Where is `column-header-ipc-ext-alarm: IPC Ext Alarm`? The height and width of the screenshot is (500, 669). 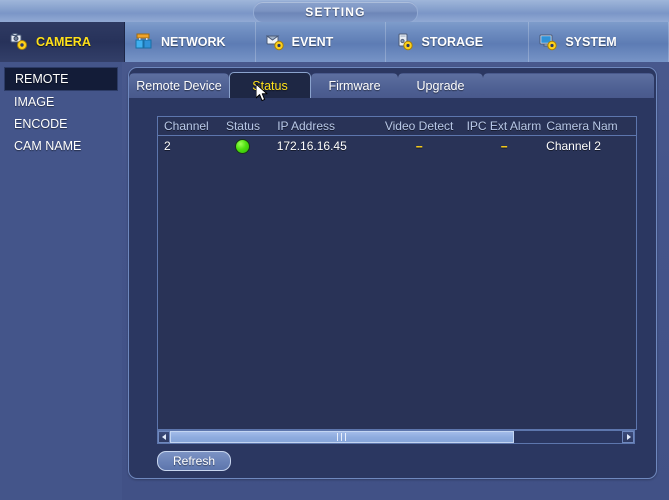
column-header-ipc-ext-alarm: IPC Ext Alarm is located at coordinates (504, 126).